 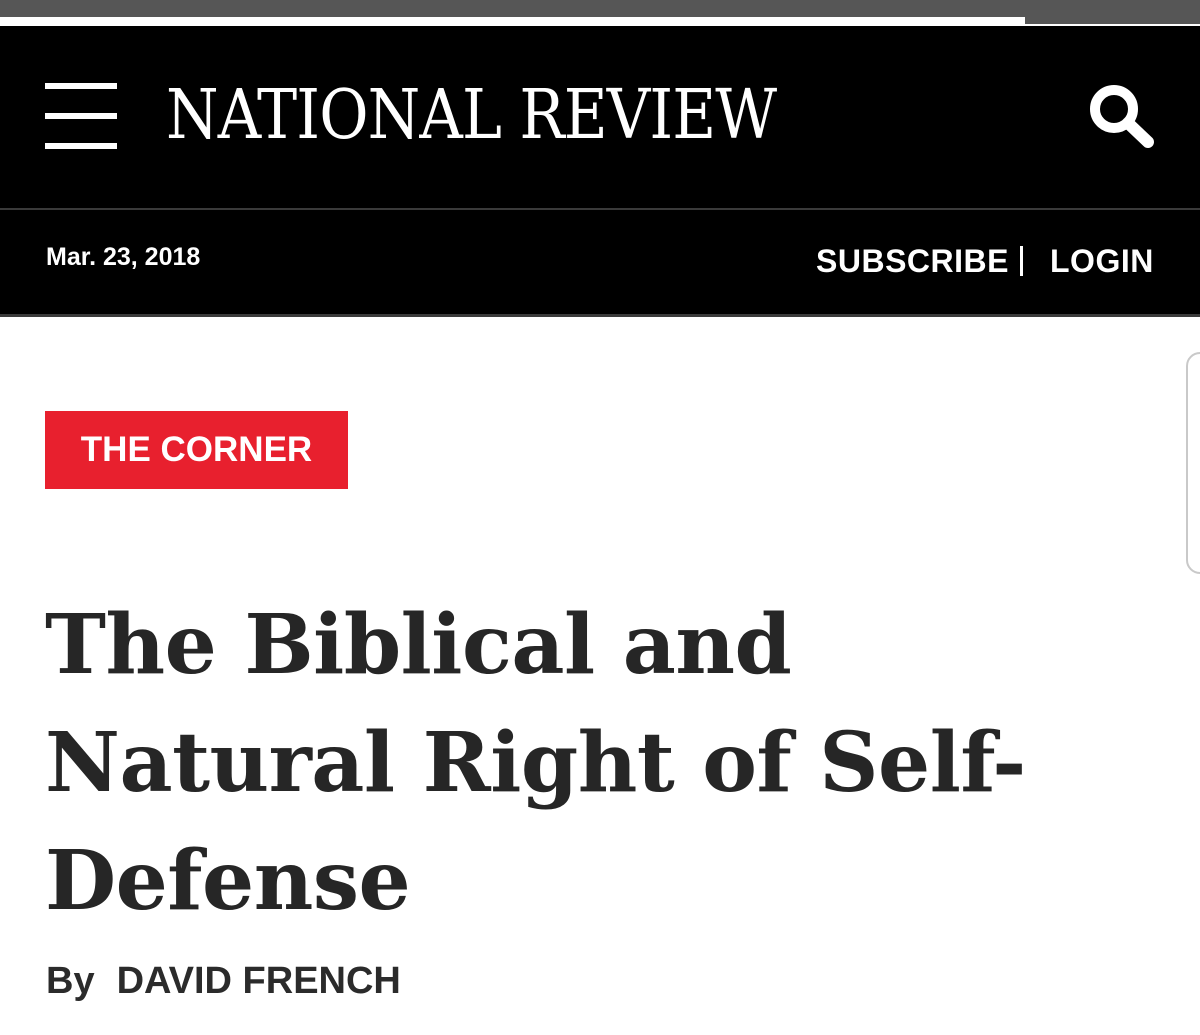 I want to click on search-button, so click(x=1121, y=115).